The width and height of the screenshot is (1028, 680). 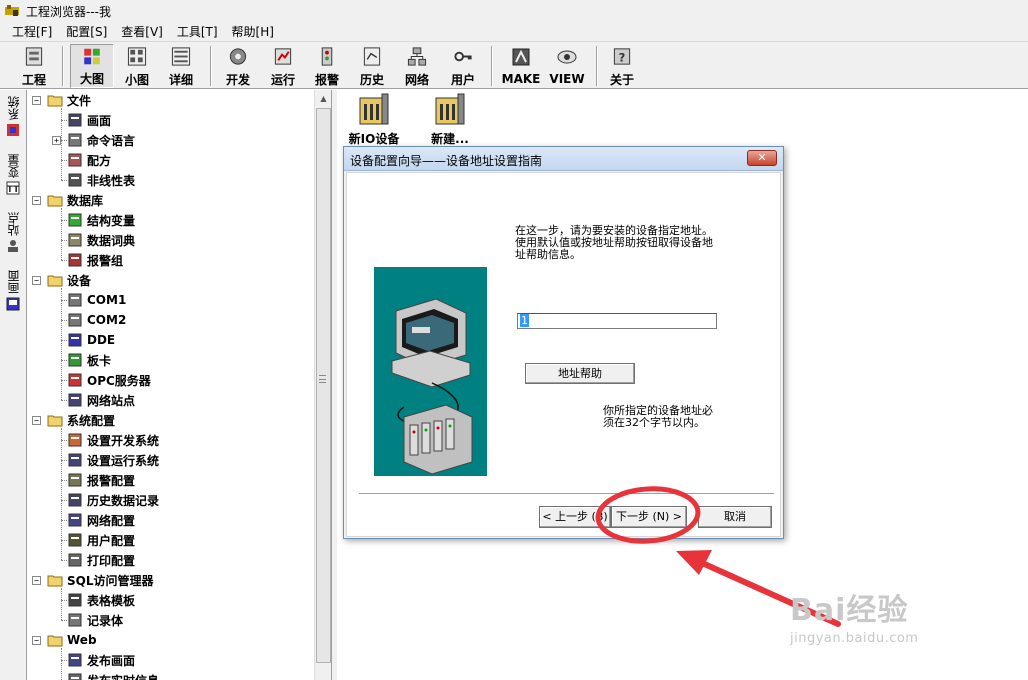 What do you see at coordinates (107, 300) in the screenshot?
I see `tree-item-label: COM1` at bounding box center [107, 300].